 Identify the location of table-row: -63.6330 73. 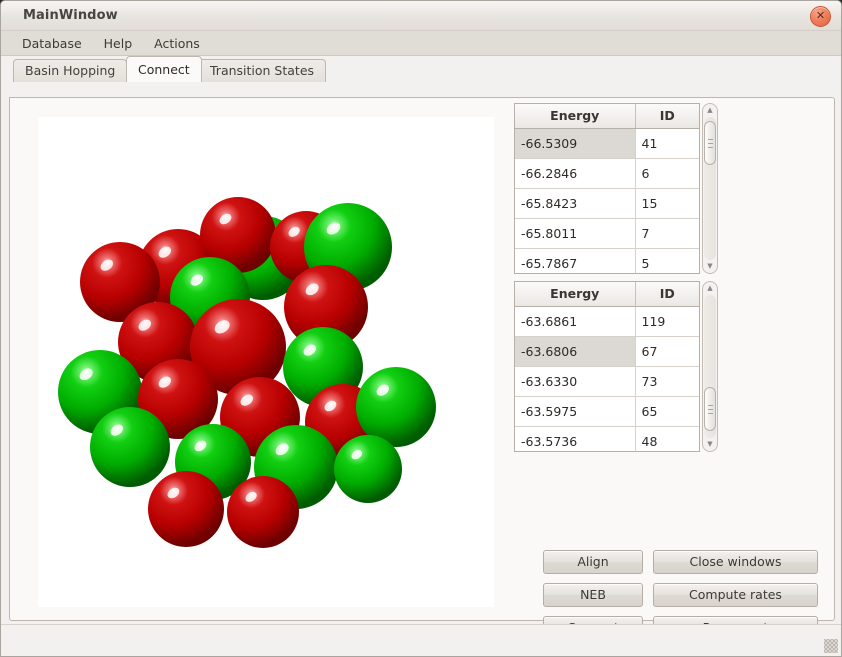
(607, 381).